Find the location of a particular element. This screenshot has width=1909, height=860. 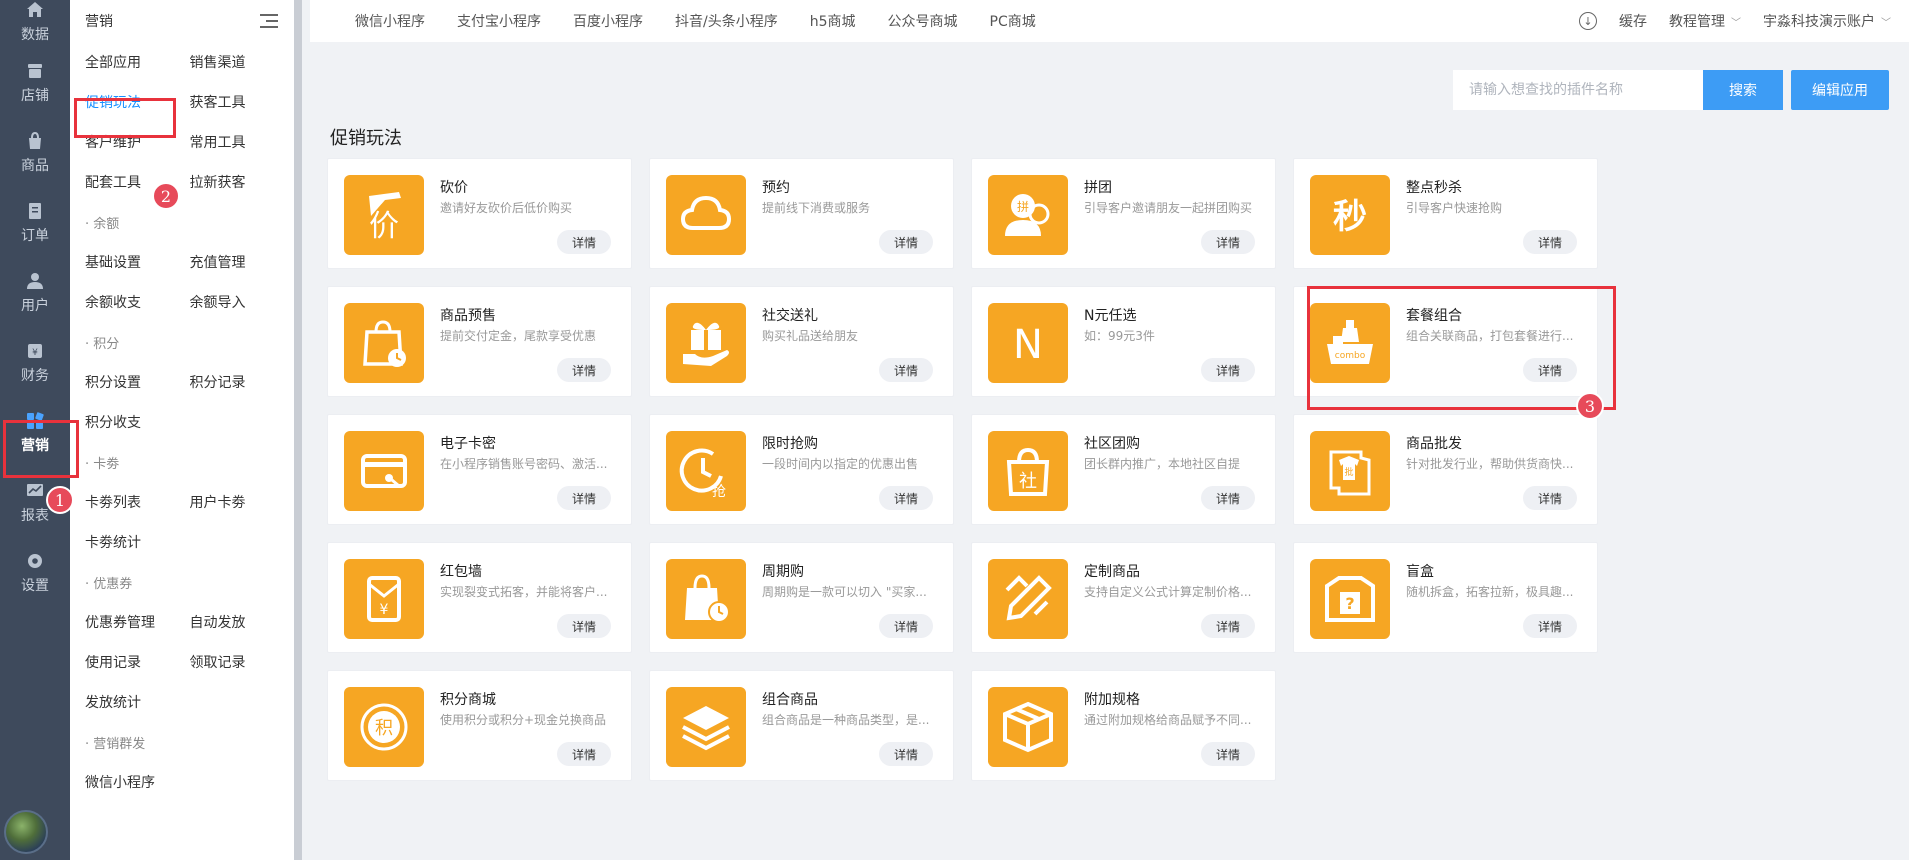

plugin-card-n-choice: N N元任选 如：99元3件 详情 is located at coordinates (1123, 341).